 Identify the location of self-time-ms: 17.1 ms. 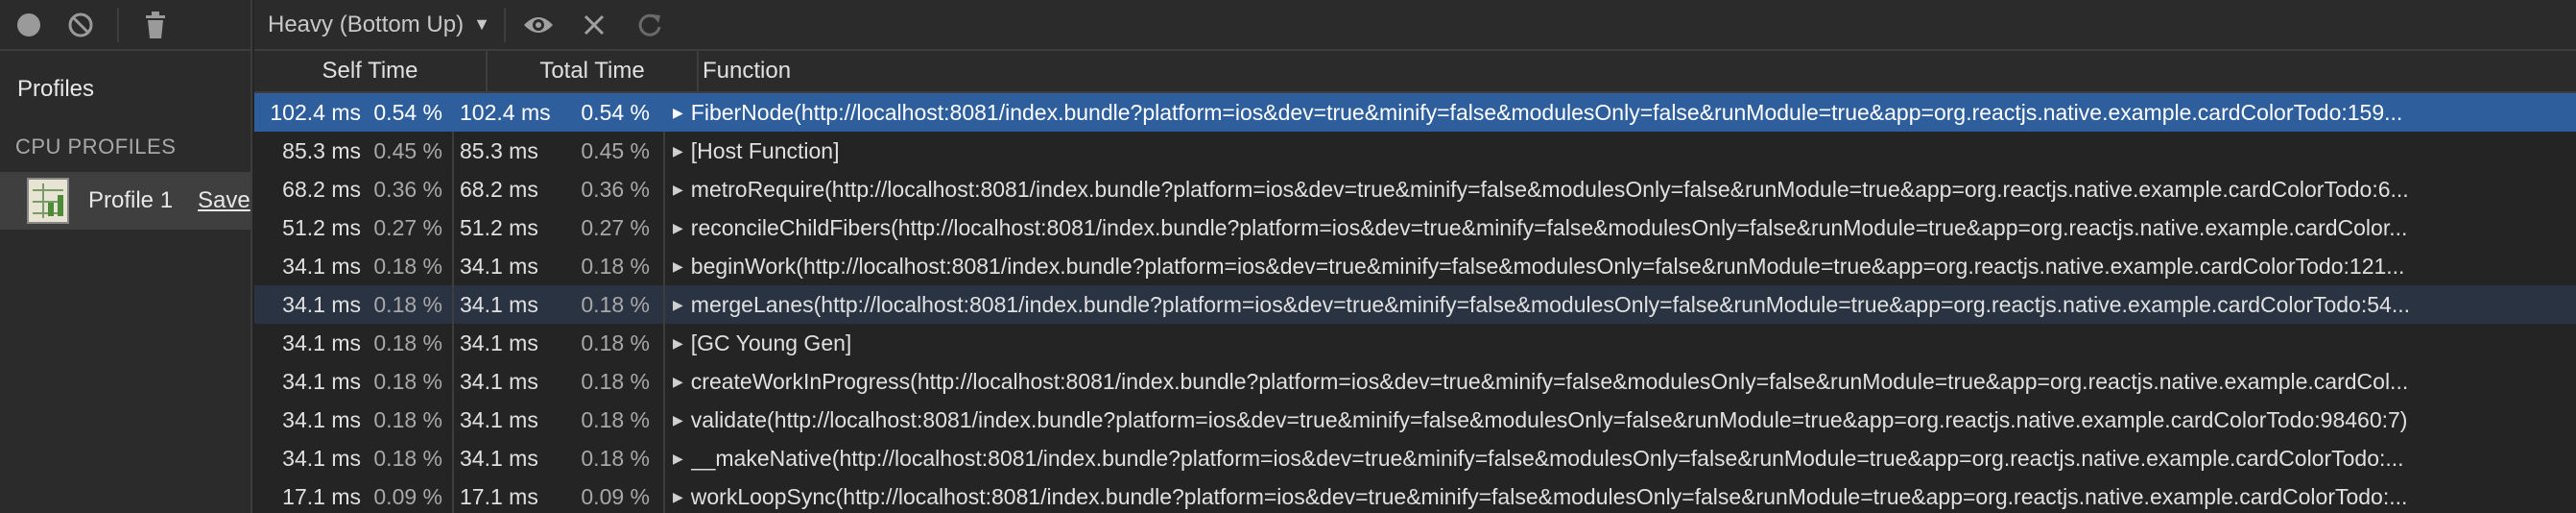
(321, 496).